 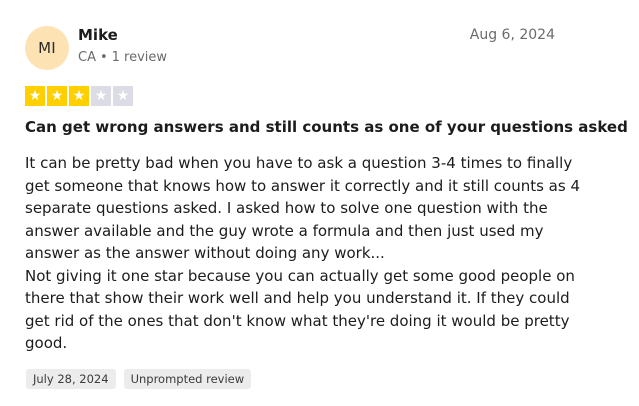 What do you see at coordinates (187, 379) in the screenshot?
I see `source-badge: Unprompted review` at bounding box center [187, 379].